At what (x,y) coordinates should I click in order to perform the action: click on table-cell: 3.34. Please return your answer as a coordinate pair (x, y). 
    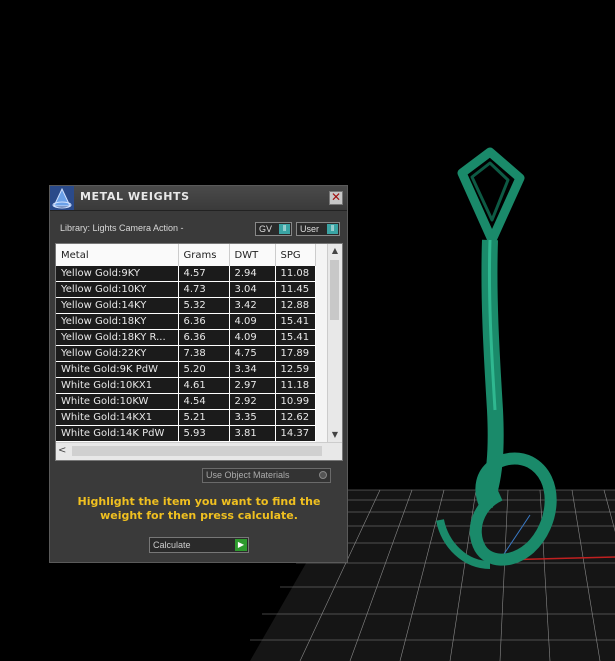
    Looking at the image, I should click on (252, 369).